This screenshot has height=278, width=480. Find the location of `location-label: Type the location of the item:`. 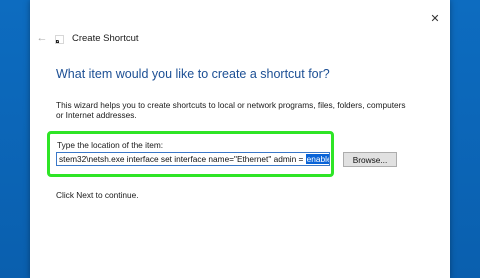

location-label: Type the location of the item: is located at coordinates (110, 145).